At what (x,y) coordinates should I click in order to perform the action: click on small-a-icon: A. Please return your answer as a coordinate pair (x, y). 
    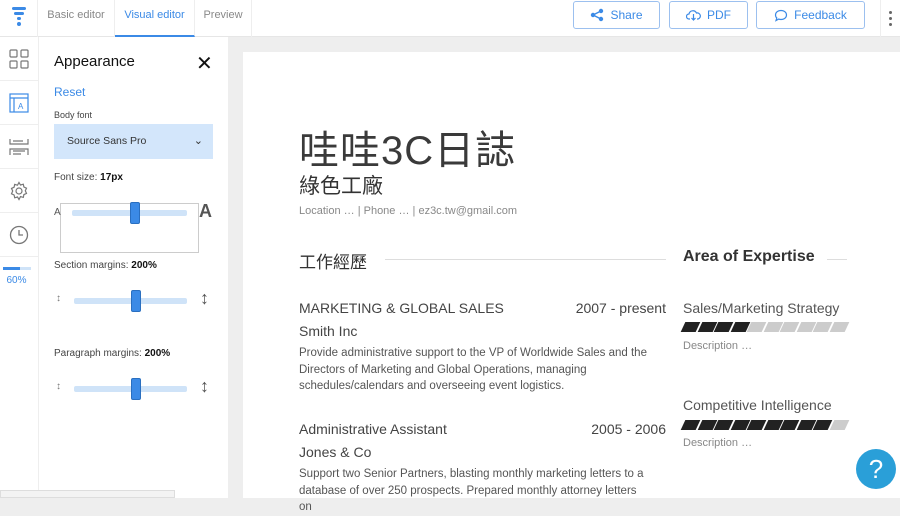
    Looking at the image, I should click on (57, 212).